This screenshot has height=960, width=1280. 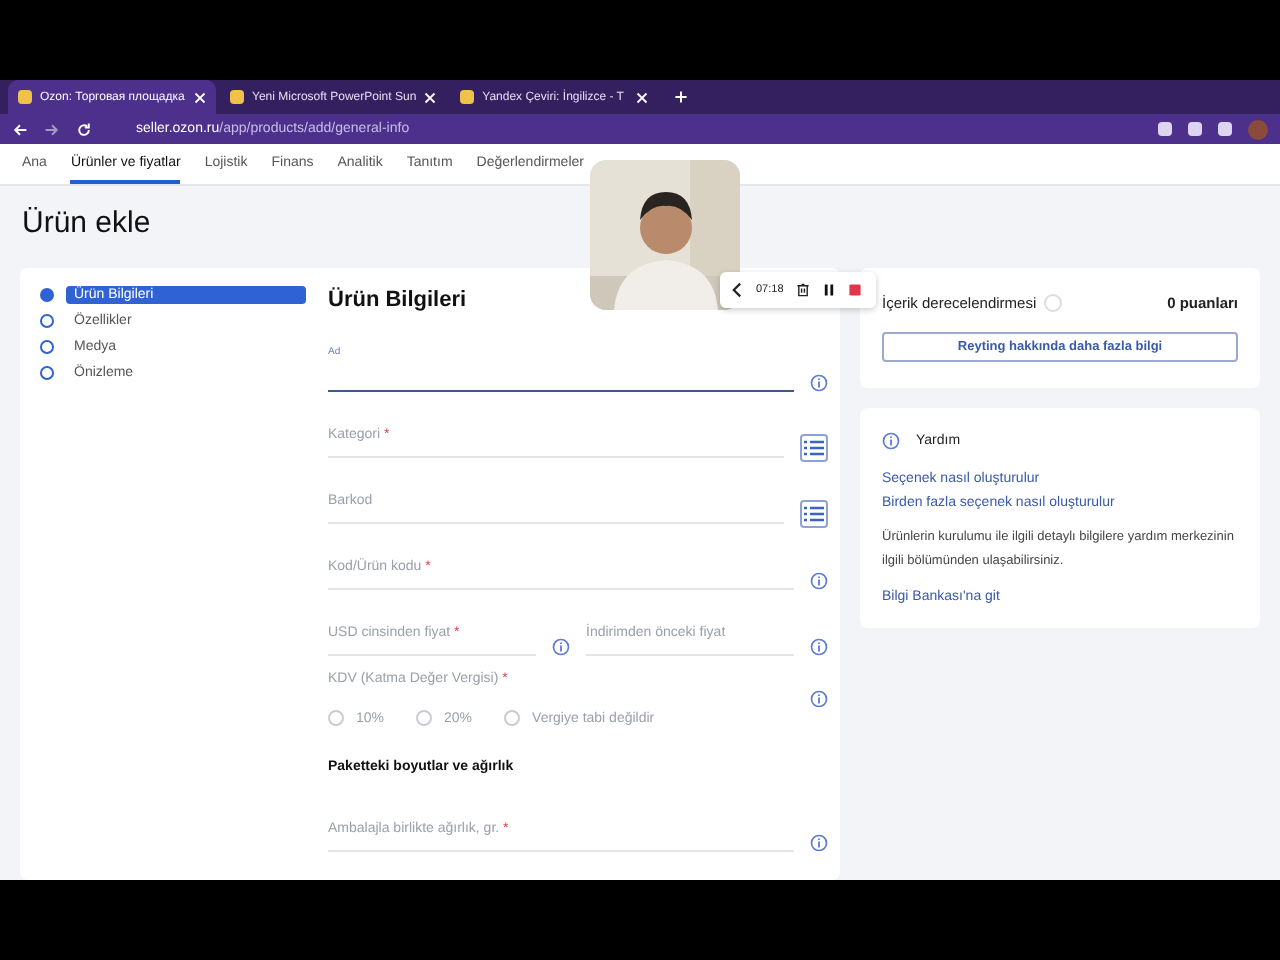 What do you see at coordinates (397, 300) in the screenshot?
I see `section-title: Ürün Bilgileri` at bounding box center [397, 300].